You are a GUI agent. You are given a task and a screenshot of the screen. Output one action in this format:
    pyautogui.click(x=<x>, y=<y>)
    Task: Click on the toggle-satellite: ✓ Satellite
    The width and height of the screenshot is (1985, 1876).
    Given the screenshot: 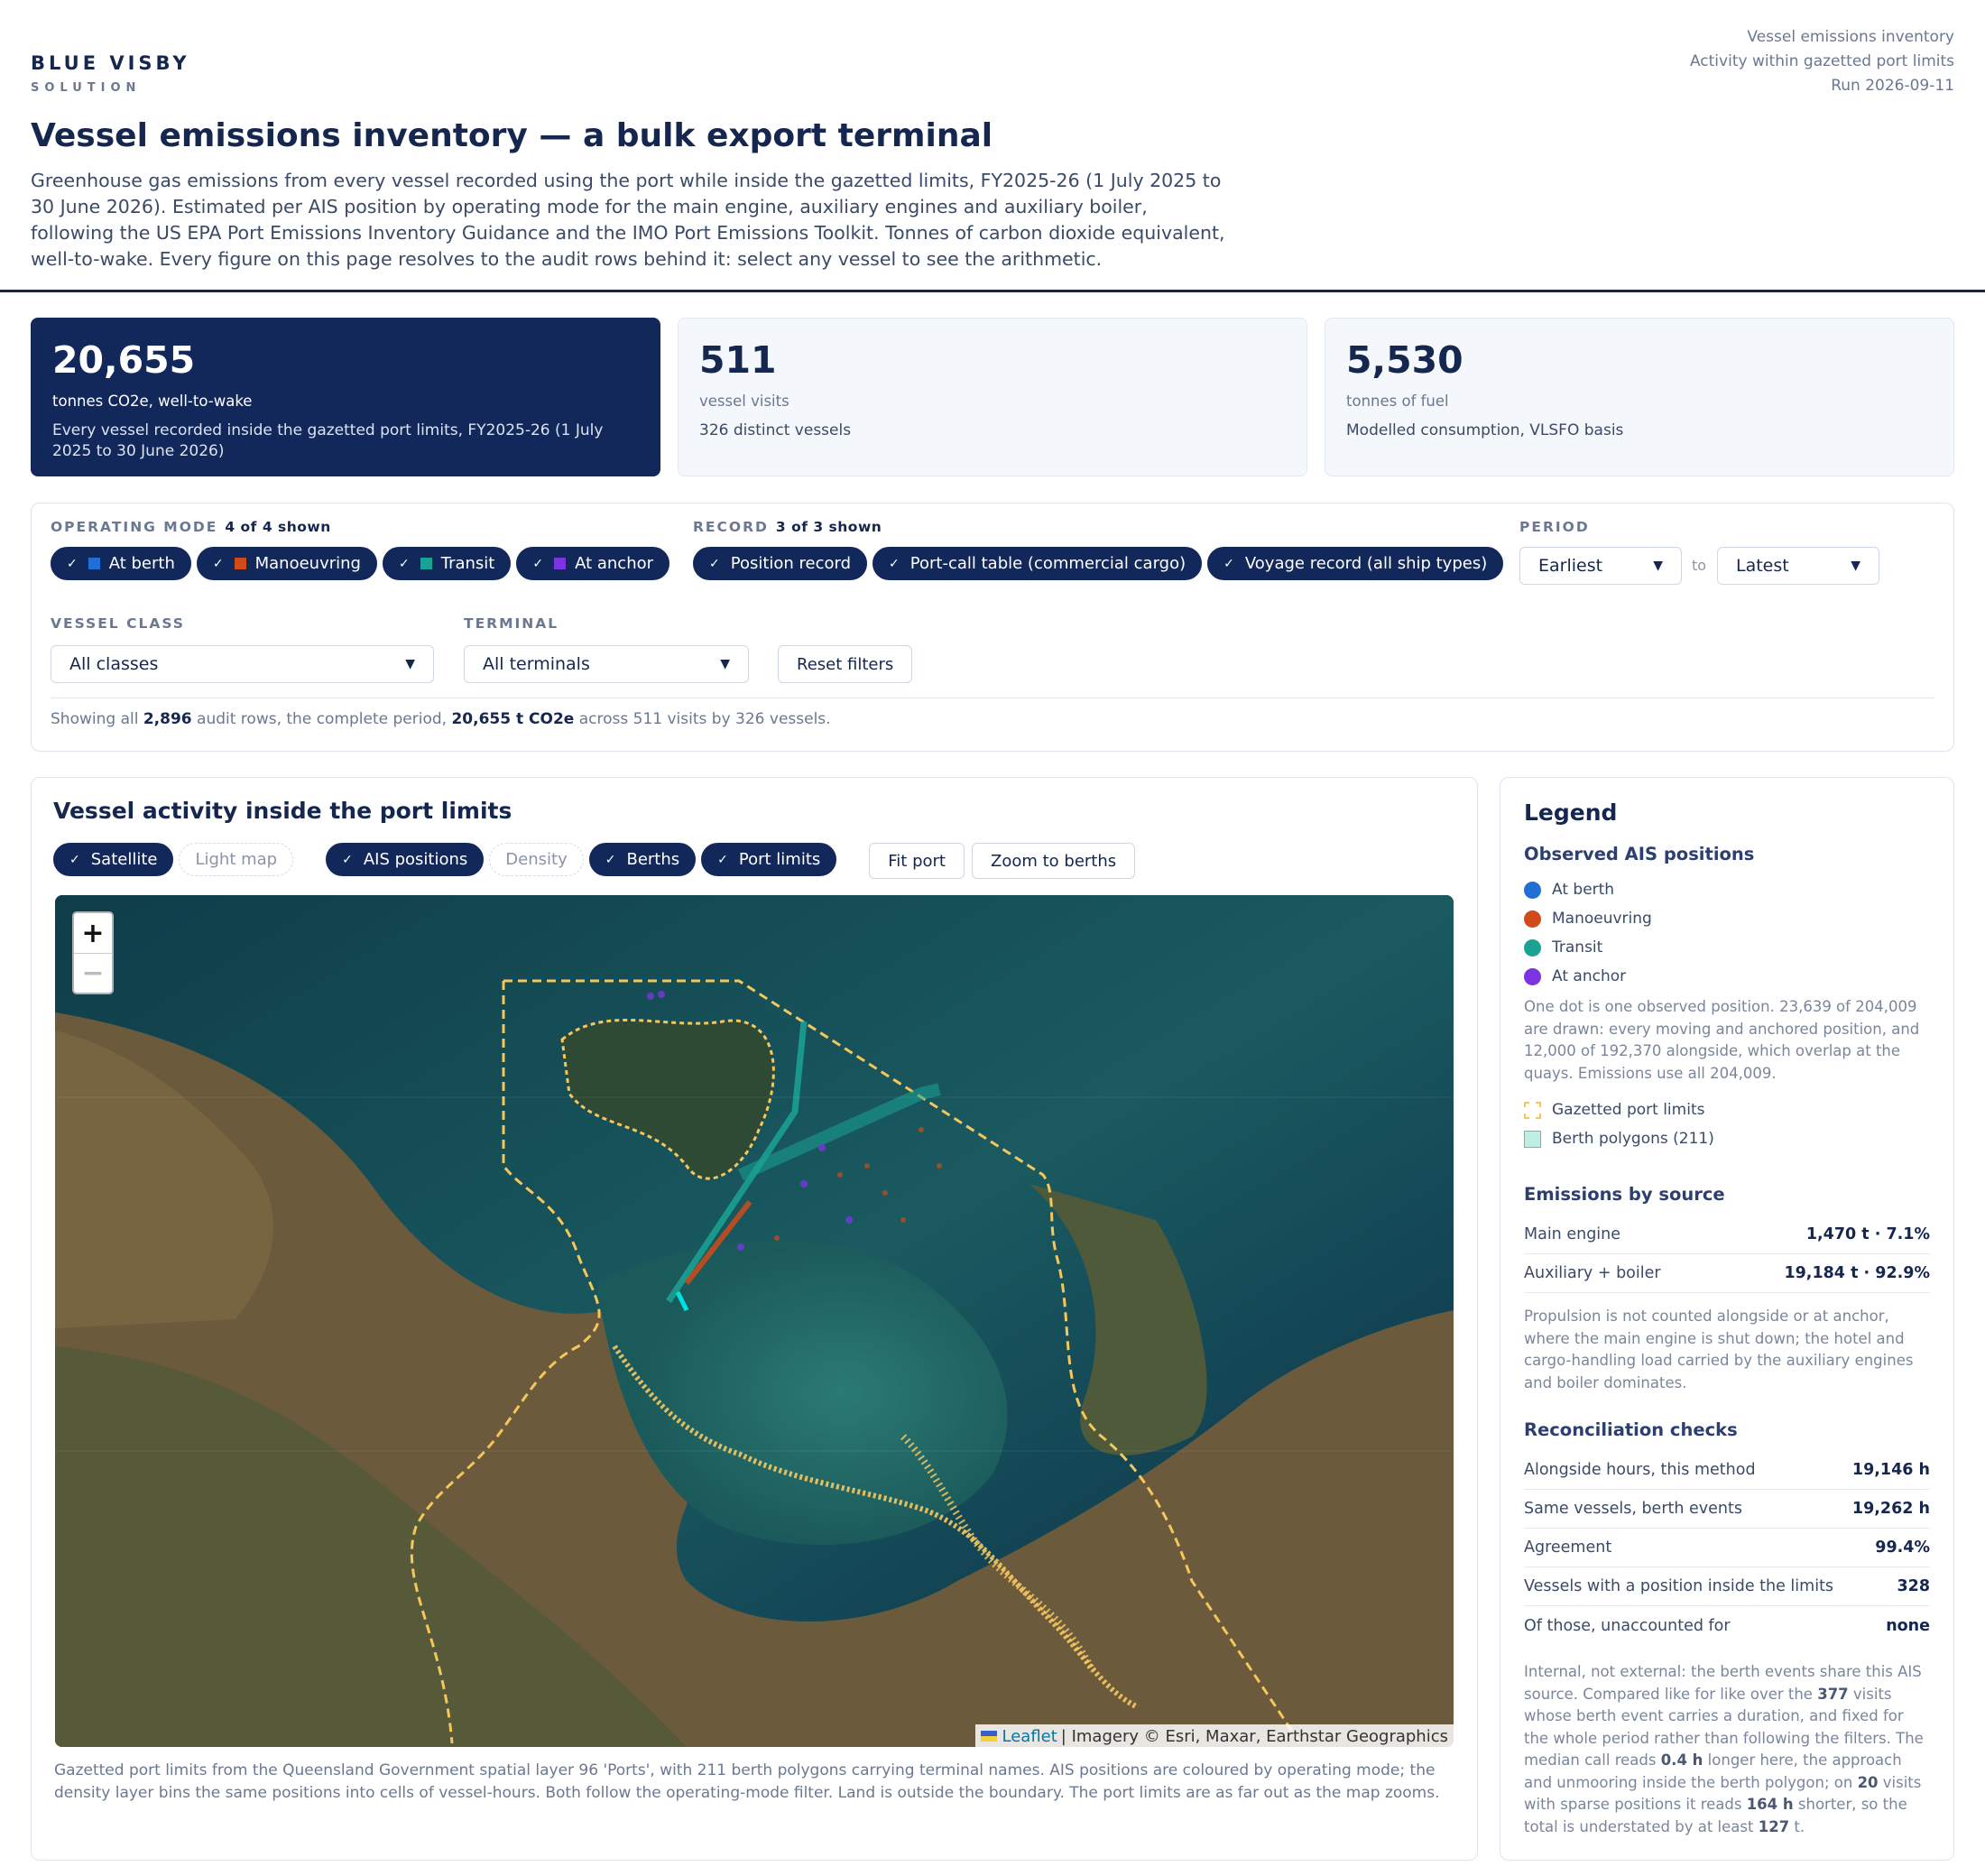 What is the action you would take?
    pyautogui.click(x=113, y=859)
    